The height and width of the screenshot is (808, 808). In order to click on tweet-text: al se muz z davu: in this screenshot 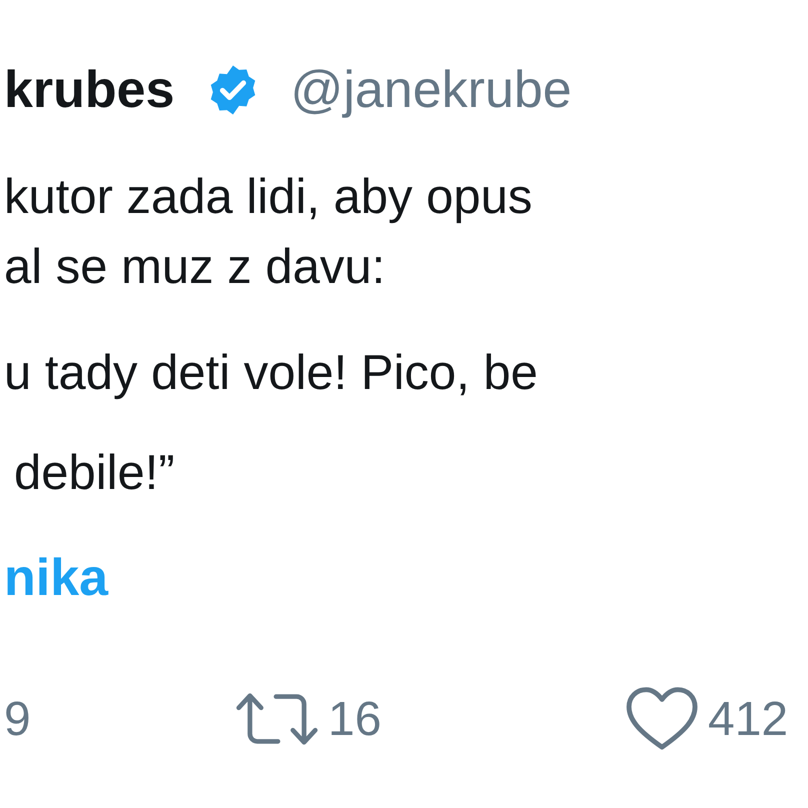, I will do `click(195, 267)`.